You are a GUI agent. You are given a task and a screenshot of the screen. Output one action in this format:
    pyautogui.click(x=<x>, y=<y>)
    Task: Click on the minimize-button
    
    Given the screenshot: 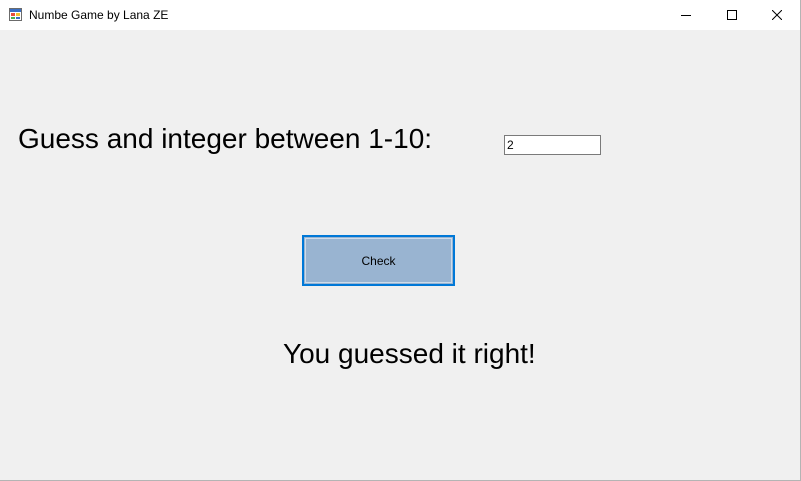 What is the action you would take?
    pyautogui.click(x=686, y=15)
    